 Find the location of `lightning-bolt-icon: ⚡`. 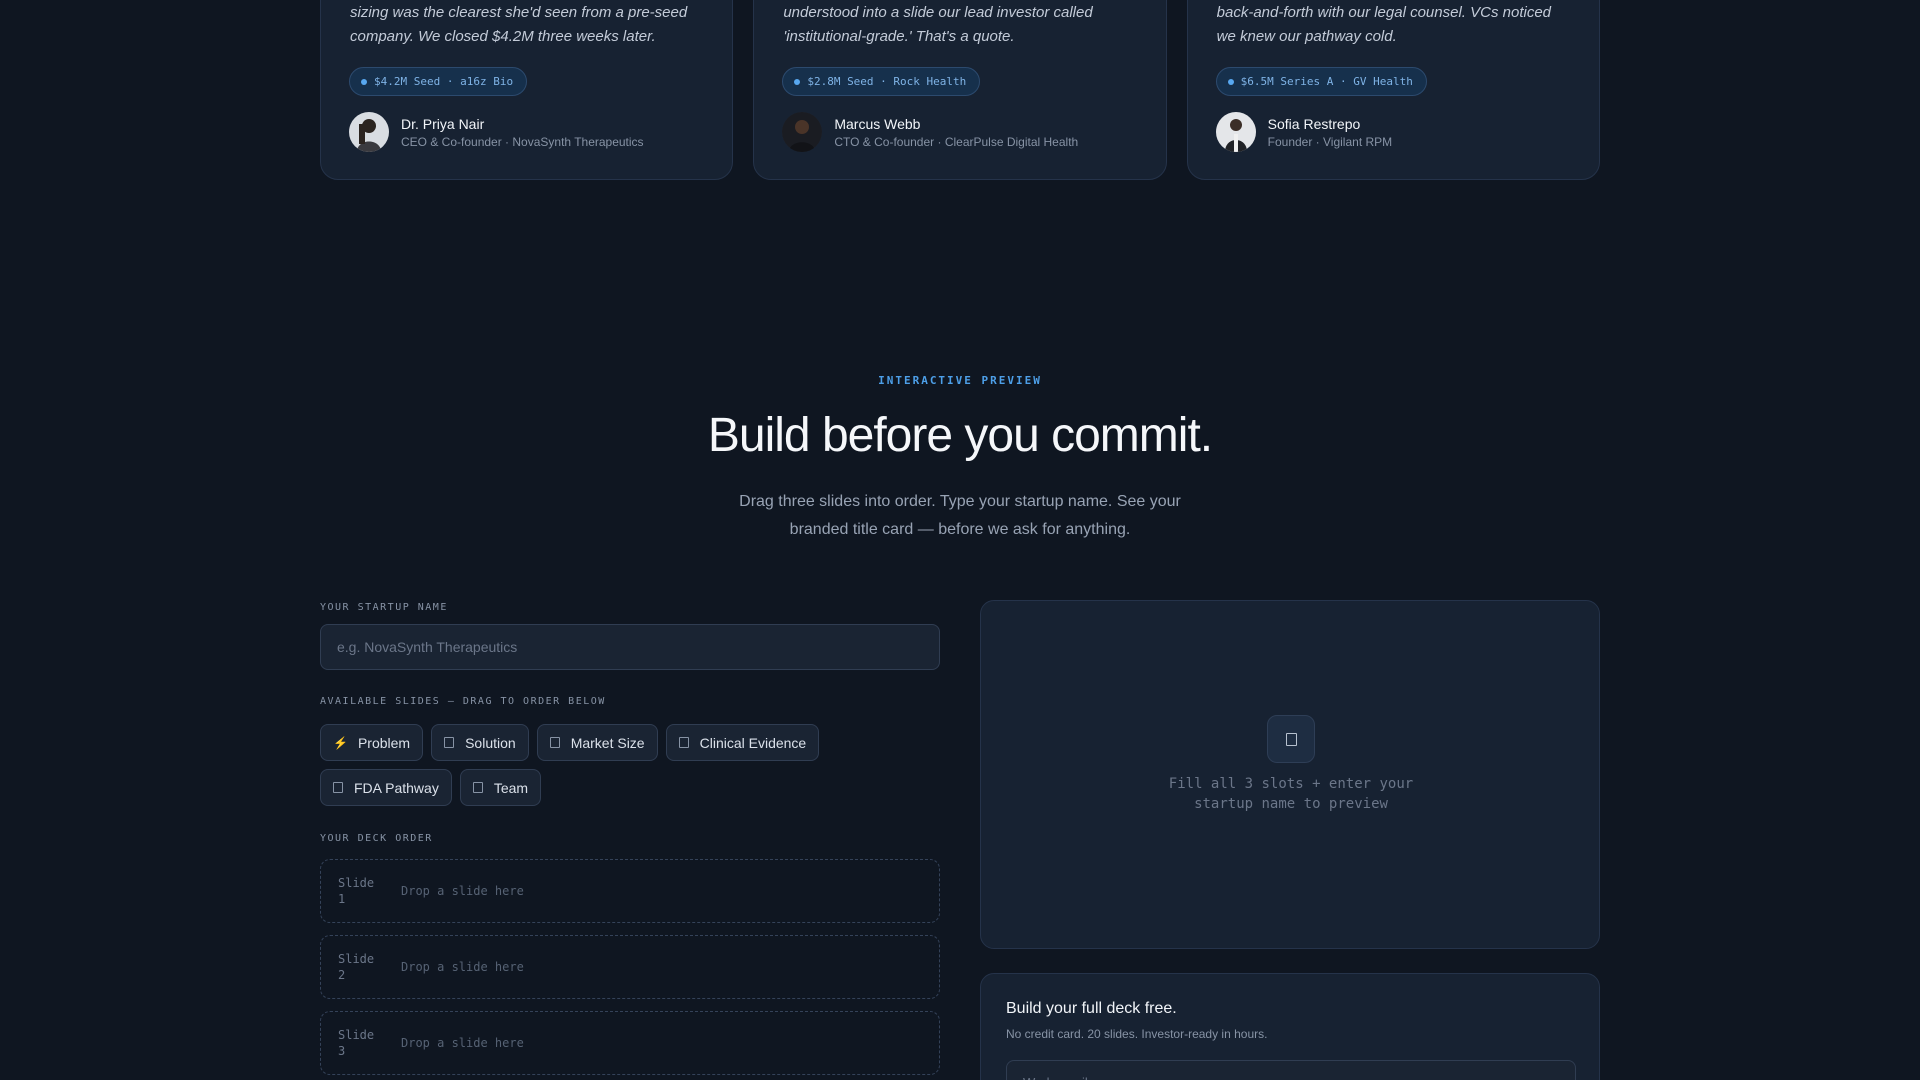

lightning-bolt-icon: ⚡ is located at coordinates (340, 742).